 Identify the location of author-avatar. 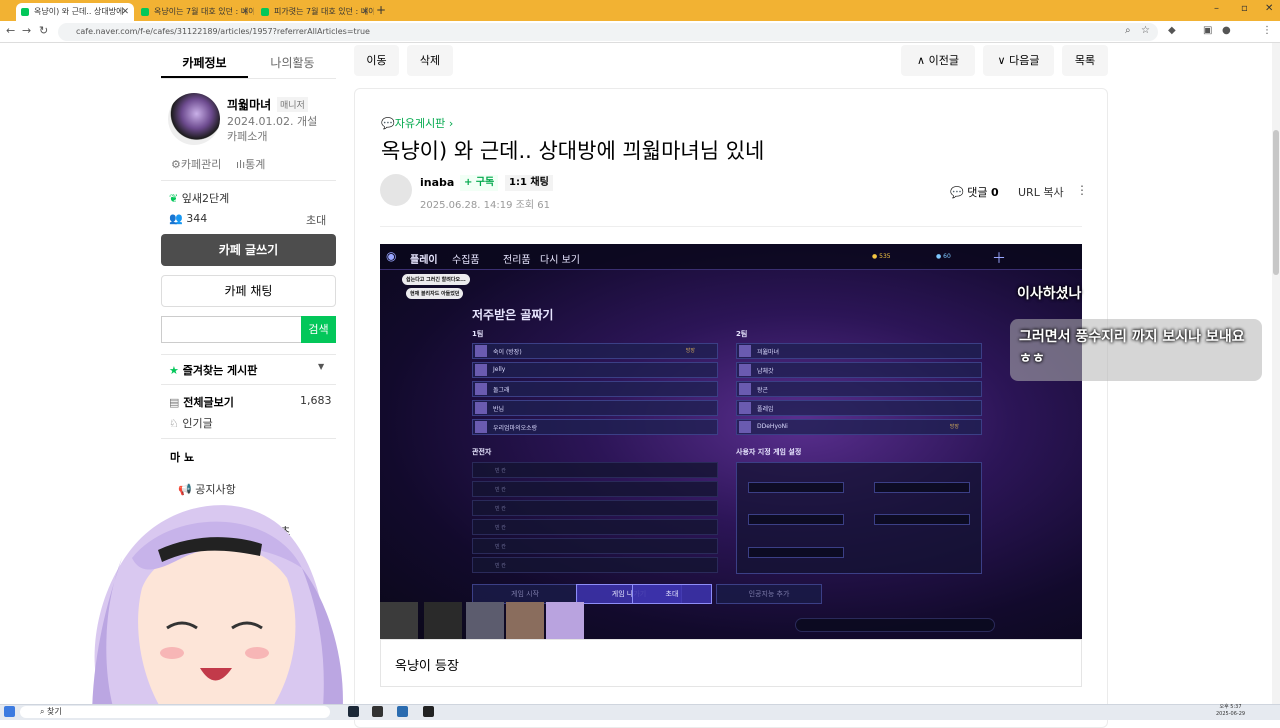
(396, 190).